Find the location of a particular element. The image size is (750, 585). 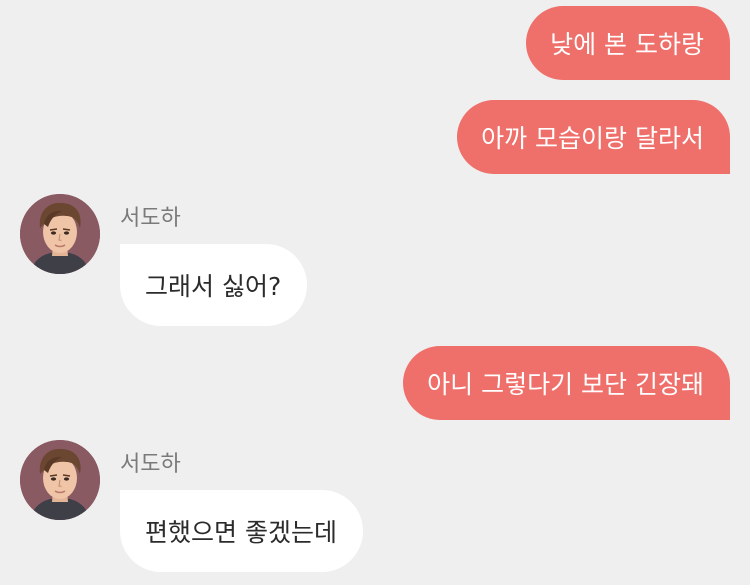

message-text: 아까 모습이랑 달라서 is located at coordinates (592, 138).